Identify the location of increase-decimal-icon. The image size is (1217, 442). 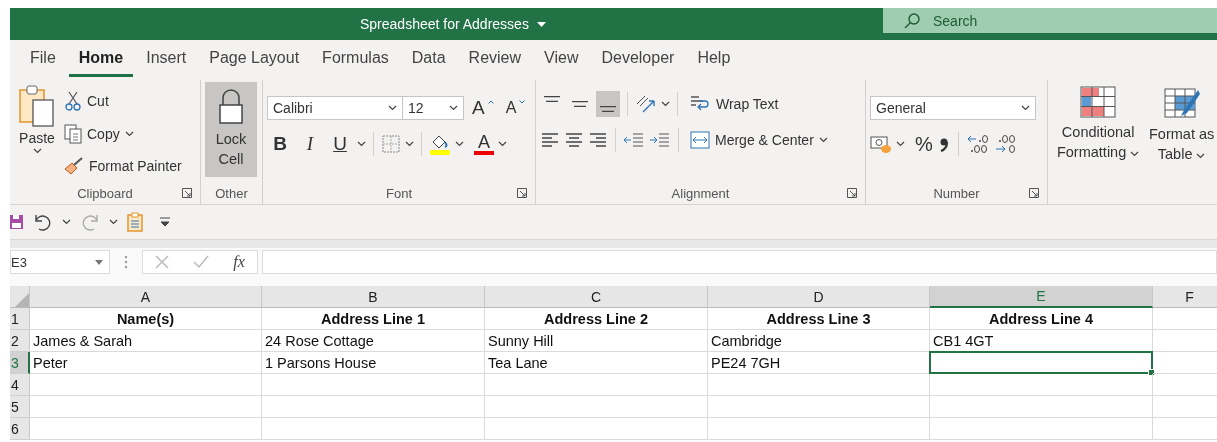
(977, 144).